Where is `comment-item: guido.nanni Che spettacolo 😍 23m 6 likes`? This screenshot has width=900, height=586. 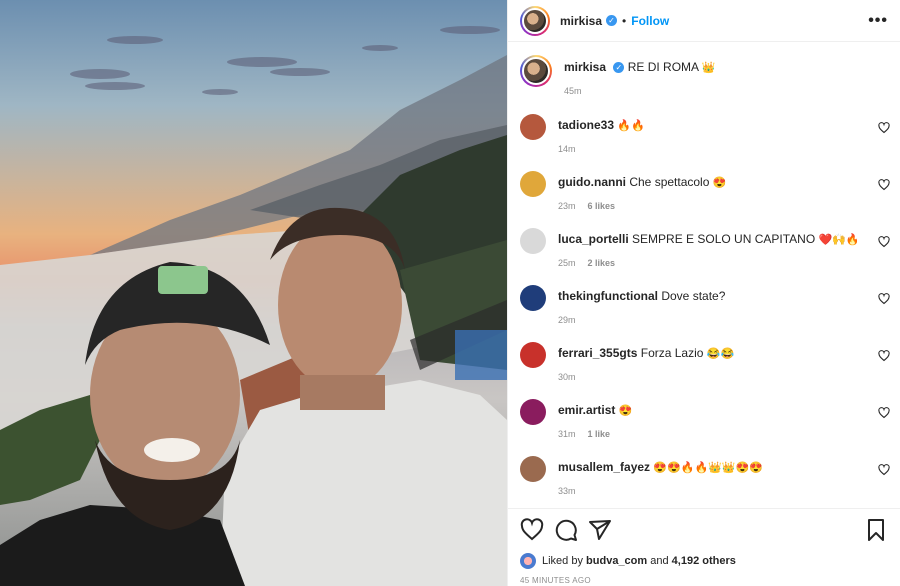
comment-item: guido.nanni Che spettacolo 😍 23m 6 likes is located at coordinates (704, 198).